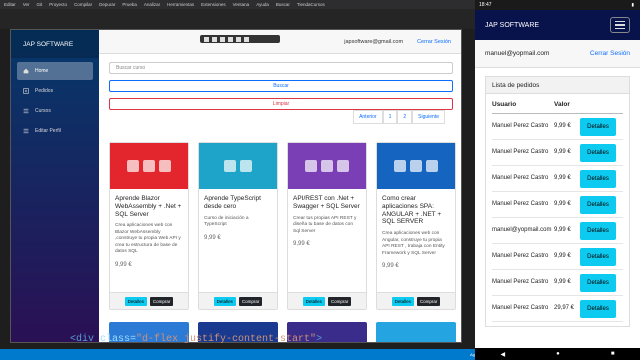  Describe the element at coordinates (503, 354) in the screenshot. I see `back-icon: ◀` at that location.